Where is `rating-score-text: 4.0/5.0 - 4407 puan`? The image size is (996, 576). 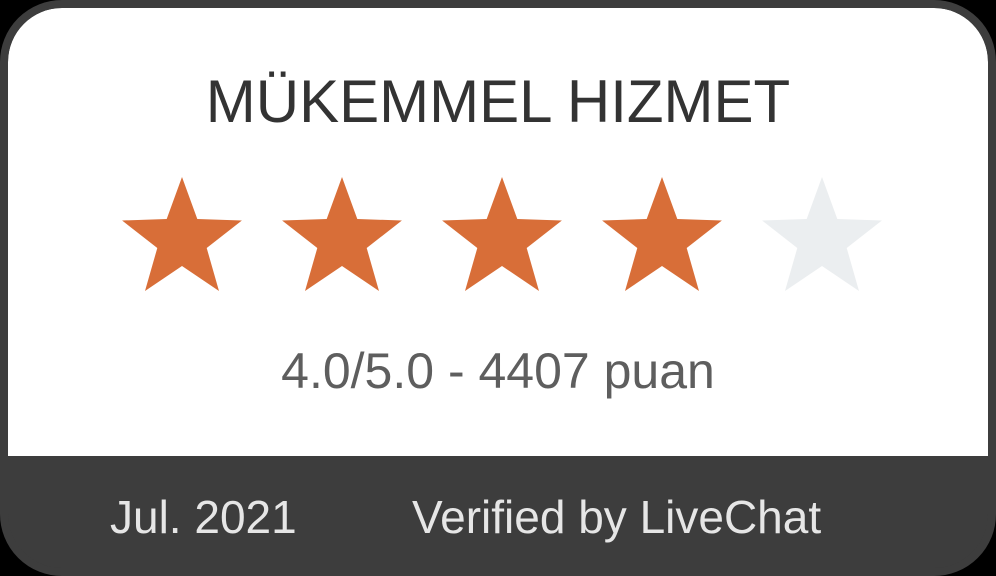
rating-score-text: 4.0/5.0 - 4407 puan is located at coordinates (498, 371).